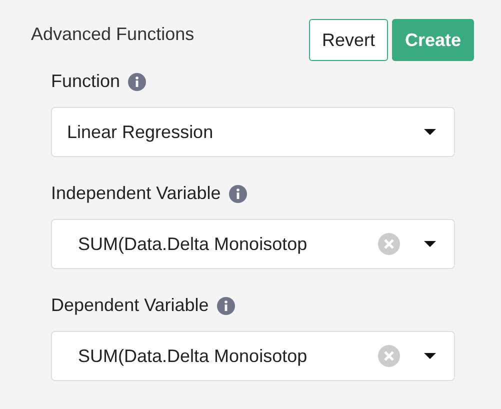 The width and height of the screenshot is (501, 409). What do you see at coordinates (85, 81) in the screenshot?
I see `field-label: Function` at bounding box center [85, 81].